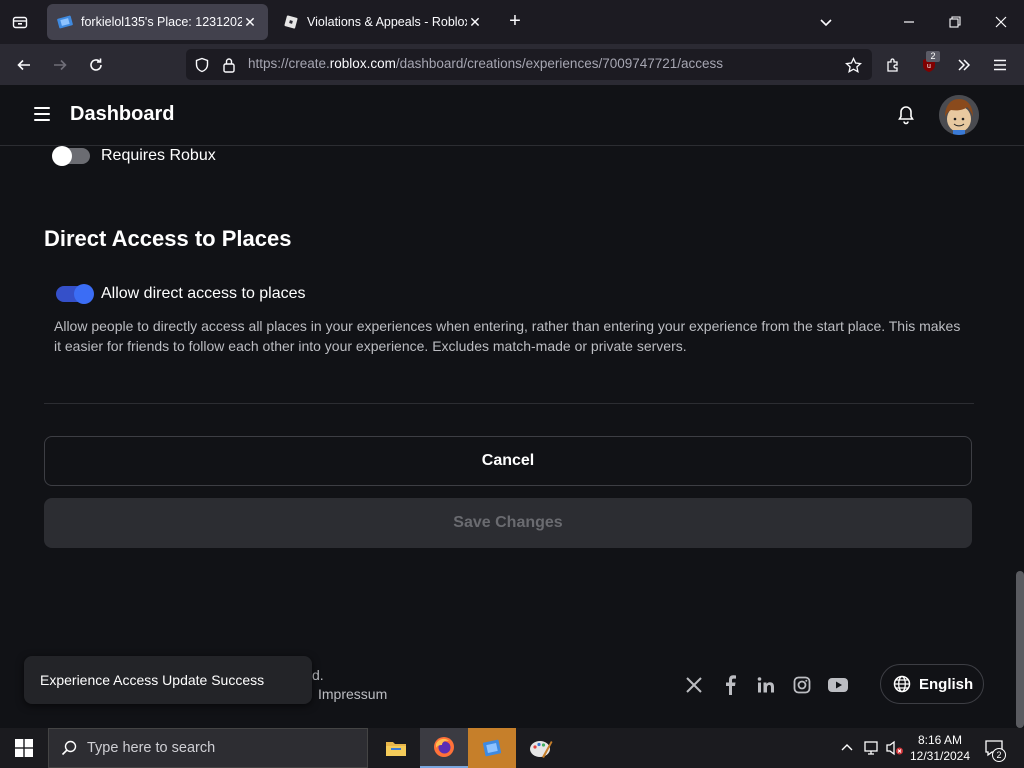 Image resolution: width=1024 pixels, height=768 pixels. I want to click on instagram-icon, so click(802, 685).